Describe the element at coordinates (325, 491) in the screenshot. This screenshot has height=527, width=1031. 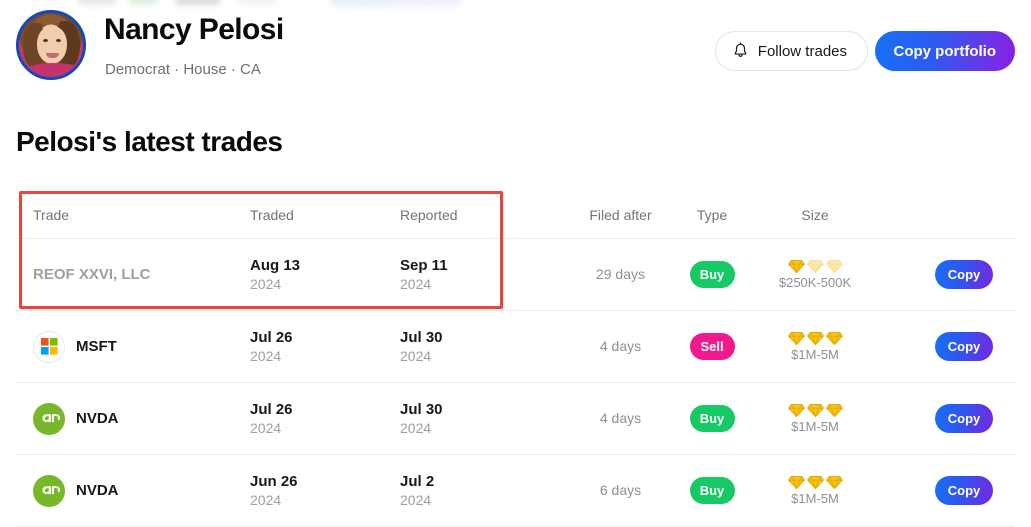
I see `cell-traded: Jun 26 2024` at that location.